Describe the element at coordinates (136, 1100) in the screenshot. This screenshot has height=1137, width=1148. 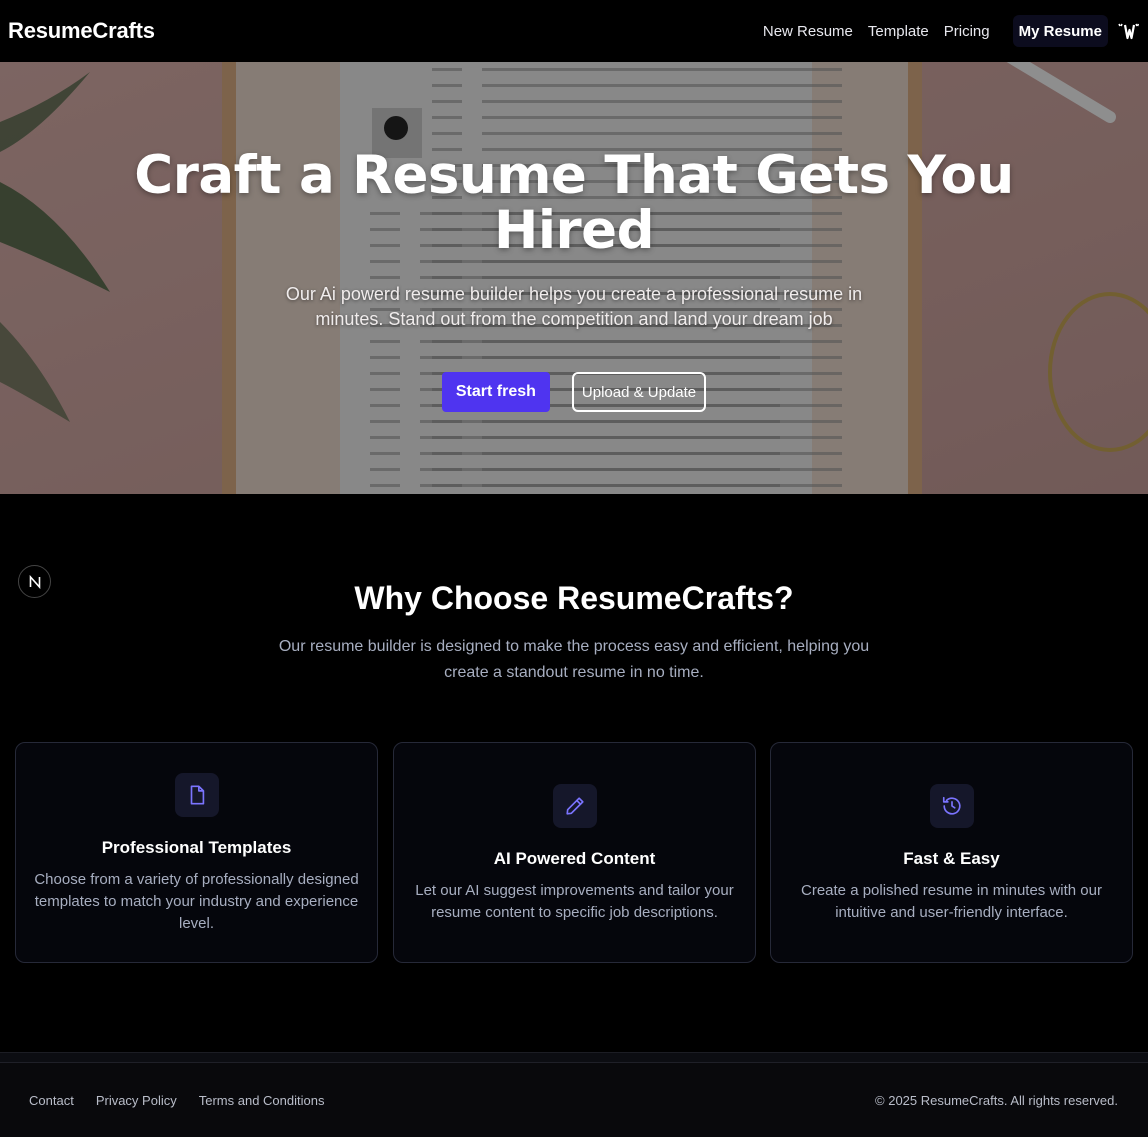
I see `footer-link-privacy-policy: Privacy Policy` at that location.